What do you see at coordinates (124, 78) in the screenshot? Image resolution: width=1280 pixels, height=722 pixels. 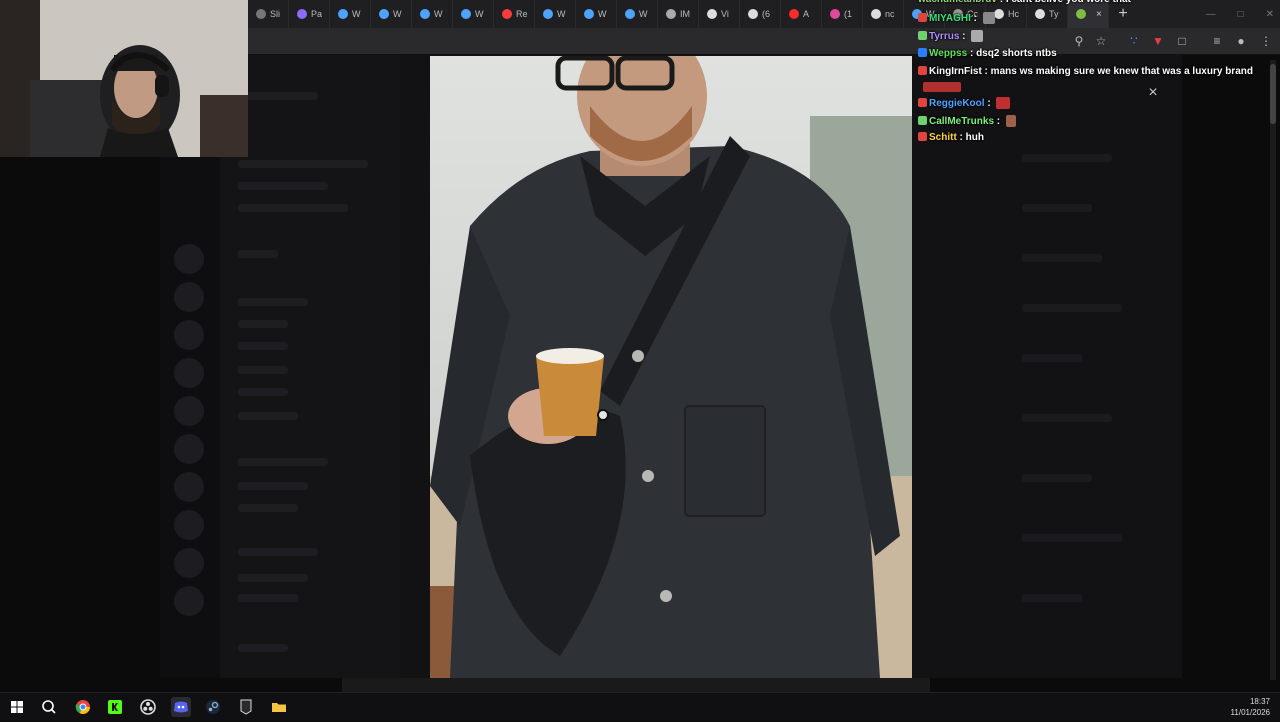 I see `webcam-feed` at bounding box center [124, 78].